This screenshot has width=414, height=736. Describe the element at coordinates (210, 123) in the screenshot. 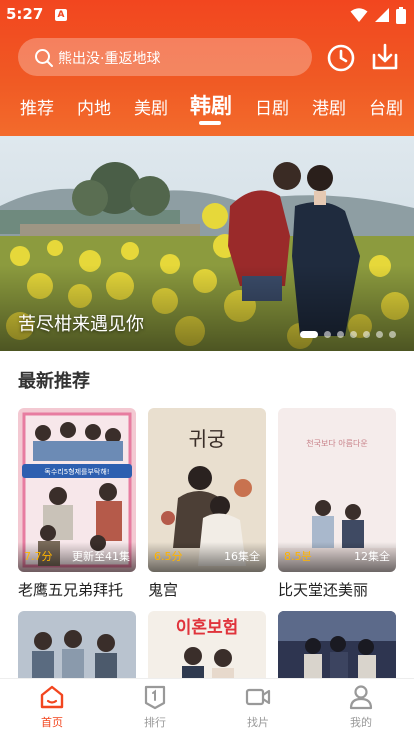

I see `active-tab-indicator` at that location.